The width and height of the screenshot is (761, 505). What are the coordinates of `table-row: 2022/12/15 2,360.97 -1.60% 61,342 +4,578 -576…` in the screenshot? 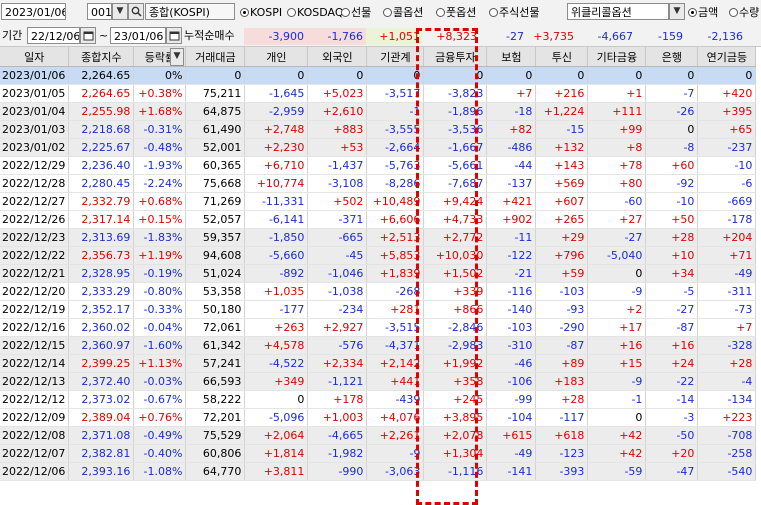 It's located at (378, 345).